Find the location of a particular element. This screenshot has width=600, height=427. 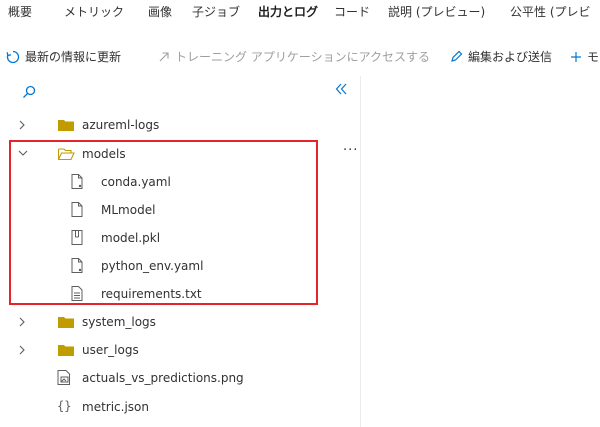

tree-item-actuals-png: actuals_vs_predictions.png is located at coordinates (180, 378).